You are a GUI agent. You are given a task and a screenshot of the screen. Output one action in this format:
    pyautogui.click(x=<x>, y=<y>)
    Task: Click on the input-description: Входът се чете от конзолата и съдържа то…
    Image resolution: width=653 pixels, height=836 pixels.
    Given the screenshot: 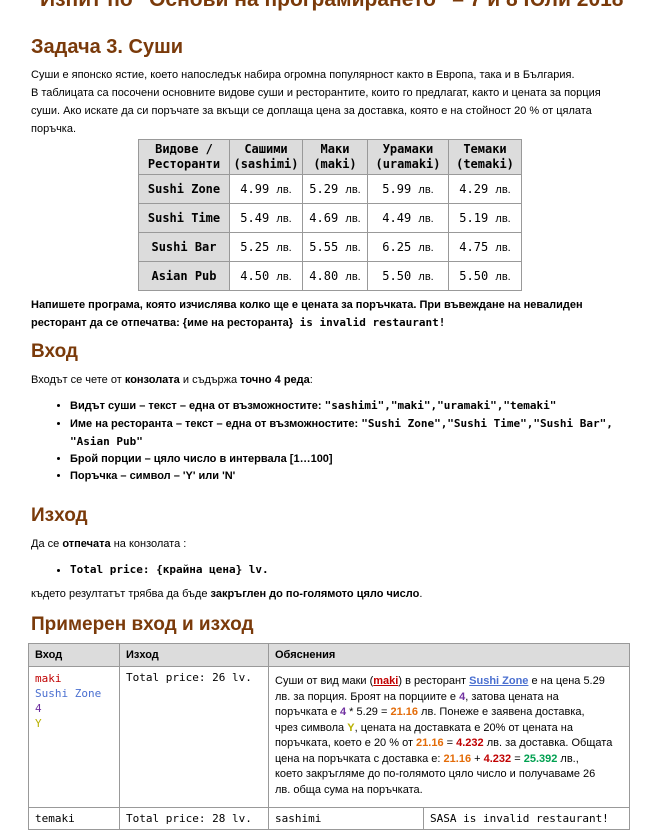 What is the action you would take?
    pyautogui.click(x=172, y=380)
    